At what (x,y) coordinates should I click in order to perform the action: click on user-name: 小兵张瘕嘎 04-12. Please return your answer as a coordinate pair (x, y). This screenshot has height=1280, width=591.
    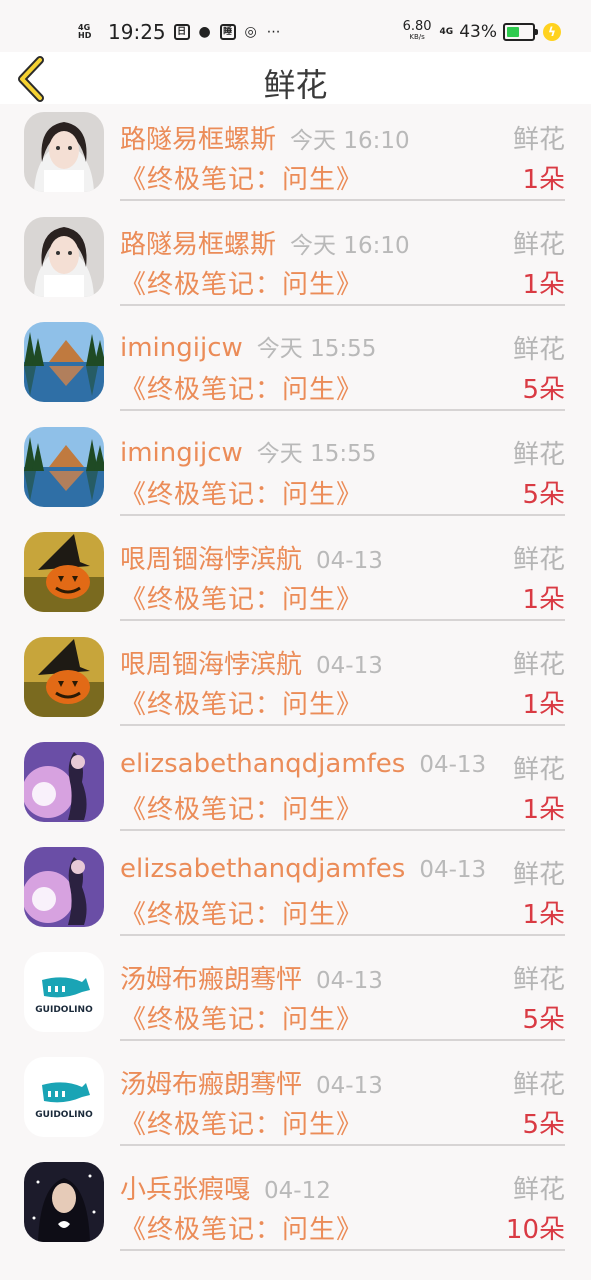
    Looking at the image, I should click on (225, 1190).